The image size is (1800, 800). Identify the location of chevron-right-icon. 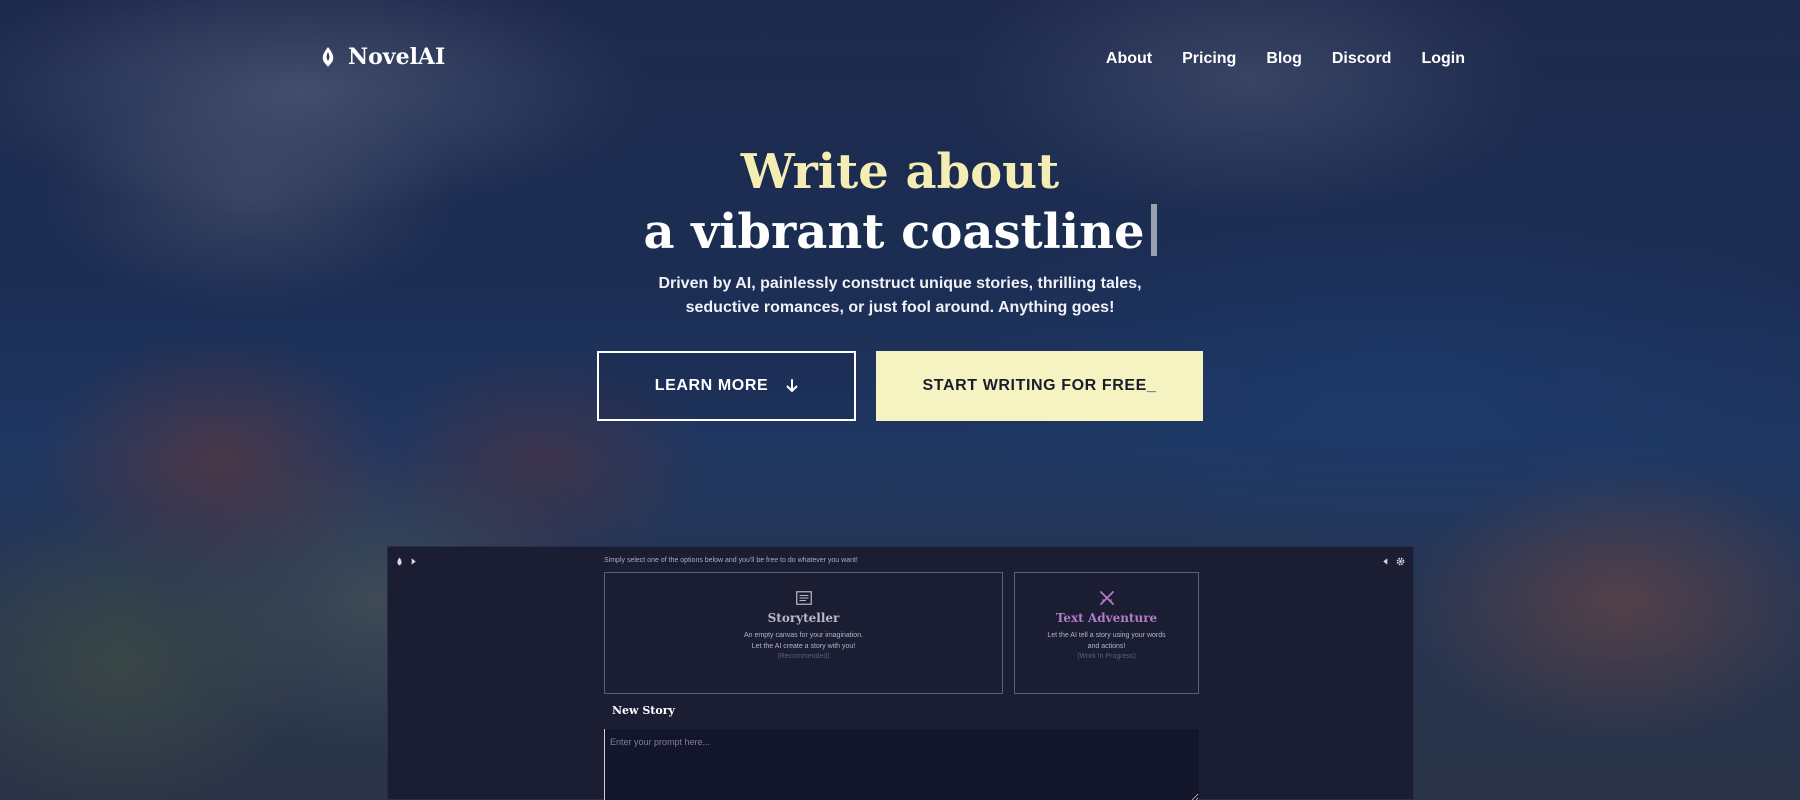
(413, 561).